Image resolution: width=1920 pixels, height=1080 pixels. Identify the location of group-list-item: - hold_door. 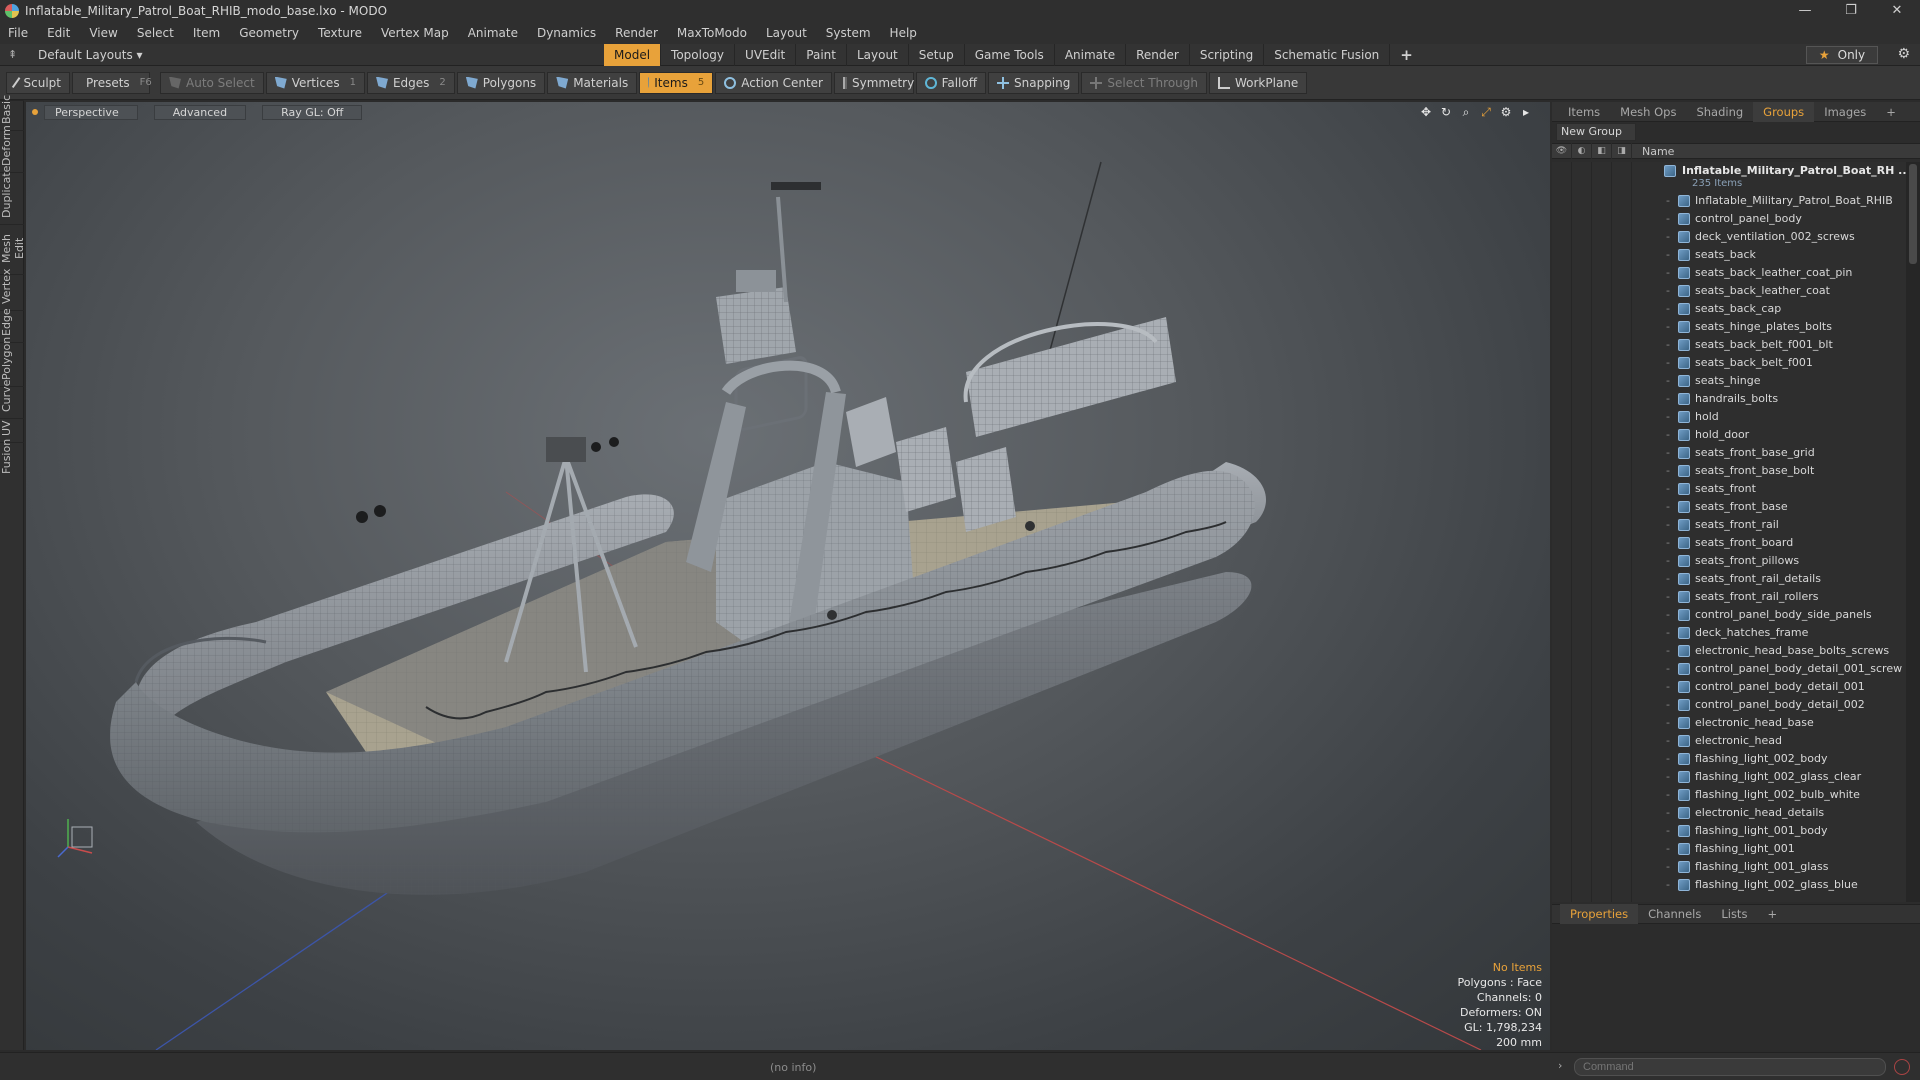
(1729, 435).